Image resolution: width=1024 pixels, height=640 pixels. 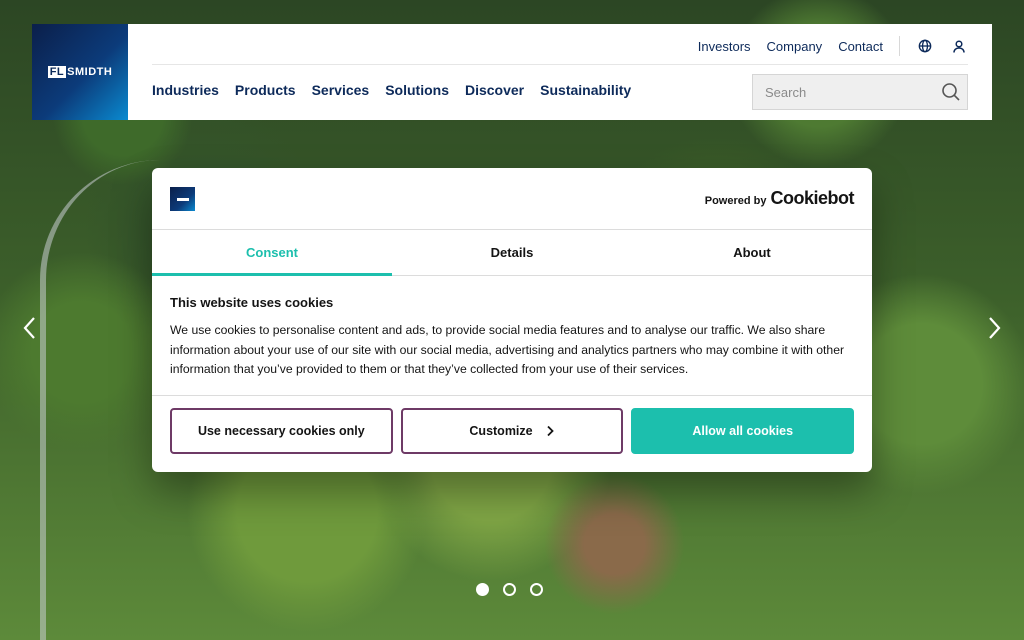 What do you see at coordinates (795, 46) in the screenshot?
I see `utility-link-company: Company` at bounding box center [795, 46].